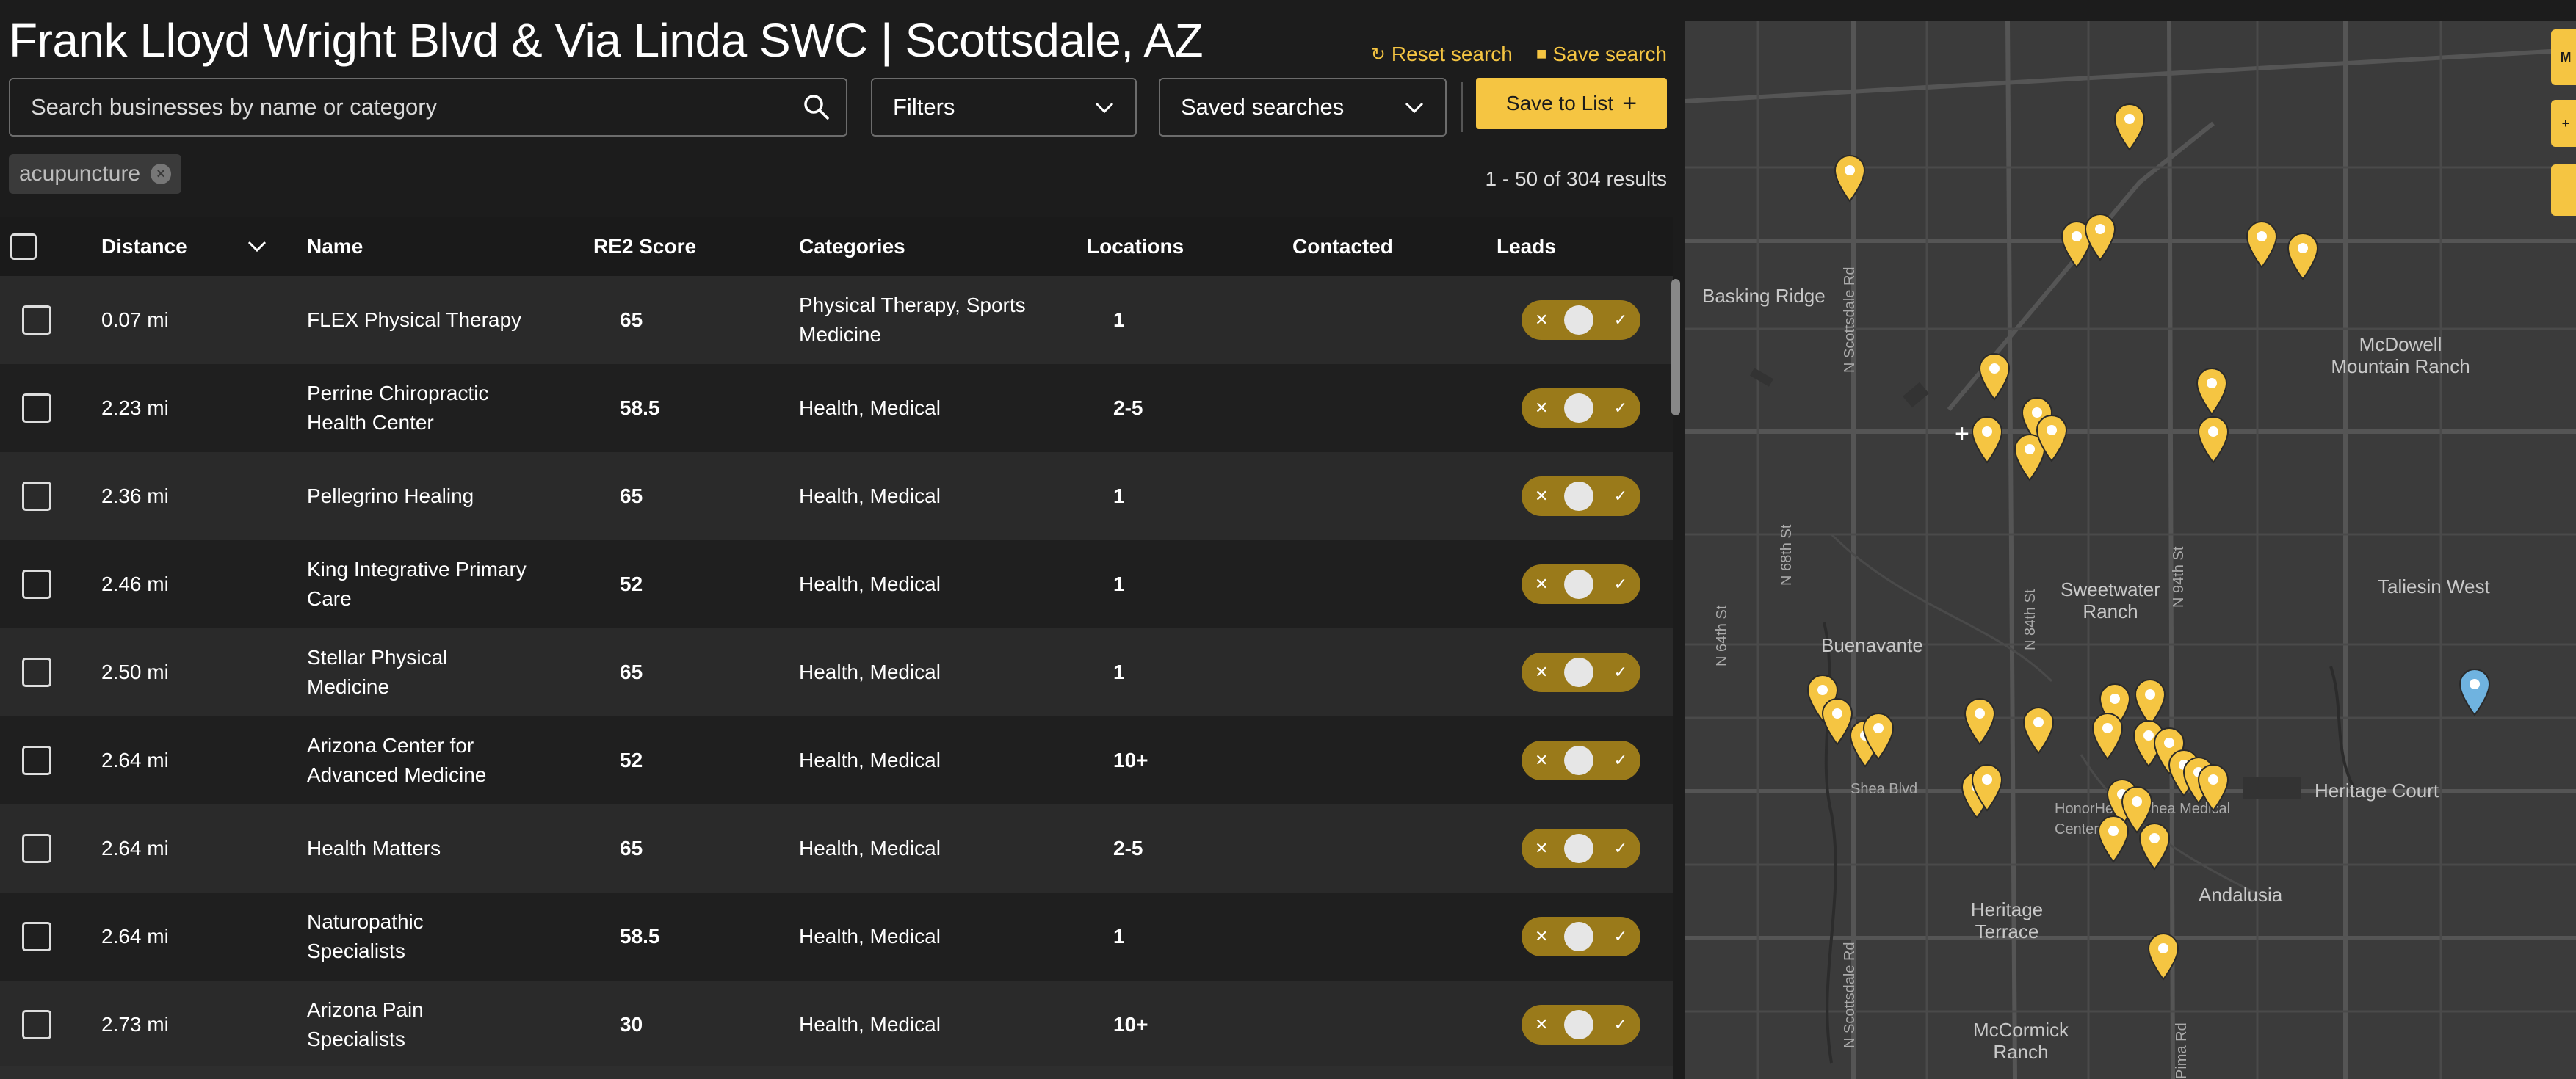 This screenshot has width=2576, height=1079. Describe the element at coordinates (417, 937) in the screenshot. I see `row-name: Naturopathic Specialists` at that location.